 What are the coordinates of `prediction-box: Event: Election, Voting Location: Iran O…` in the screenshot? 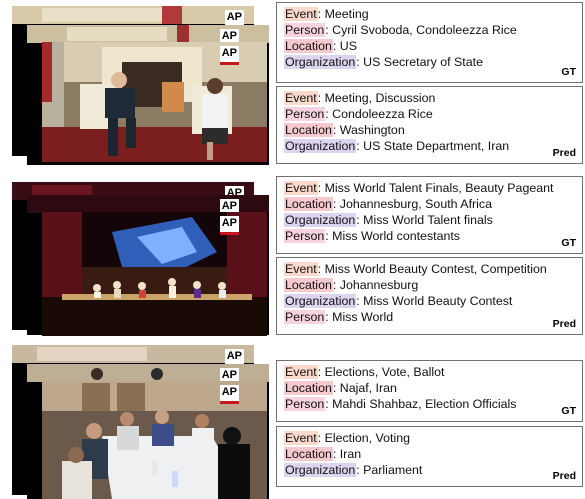 It's located at (429, 456).